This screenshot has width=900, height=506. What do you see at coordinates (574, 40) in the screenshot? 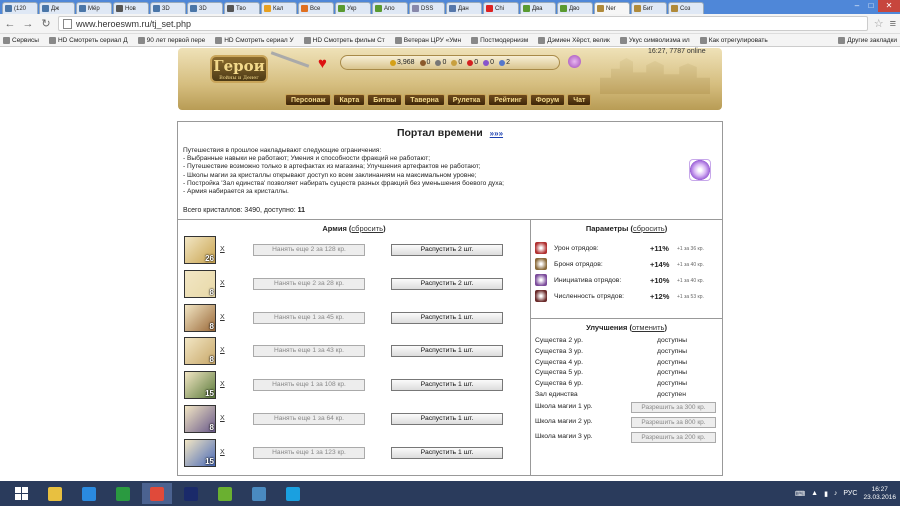
I see `bookmark-item: Дэмиен Хёрст, велик` at bounding box center [574, 40].